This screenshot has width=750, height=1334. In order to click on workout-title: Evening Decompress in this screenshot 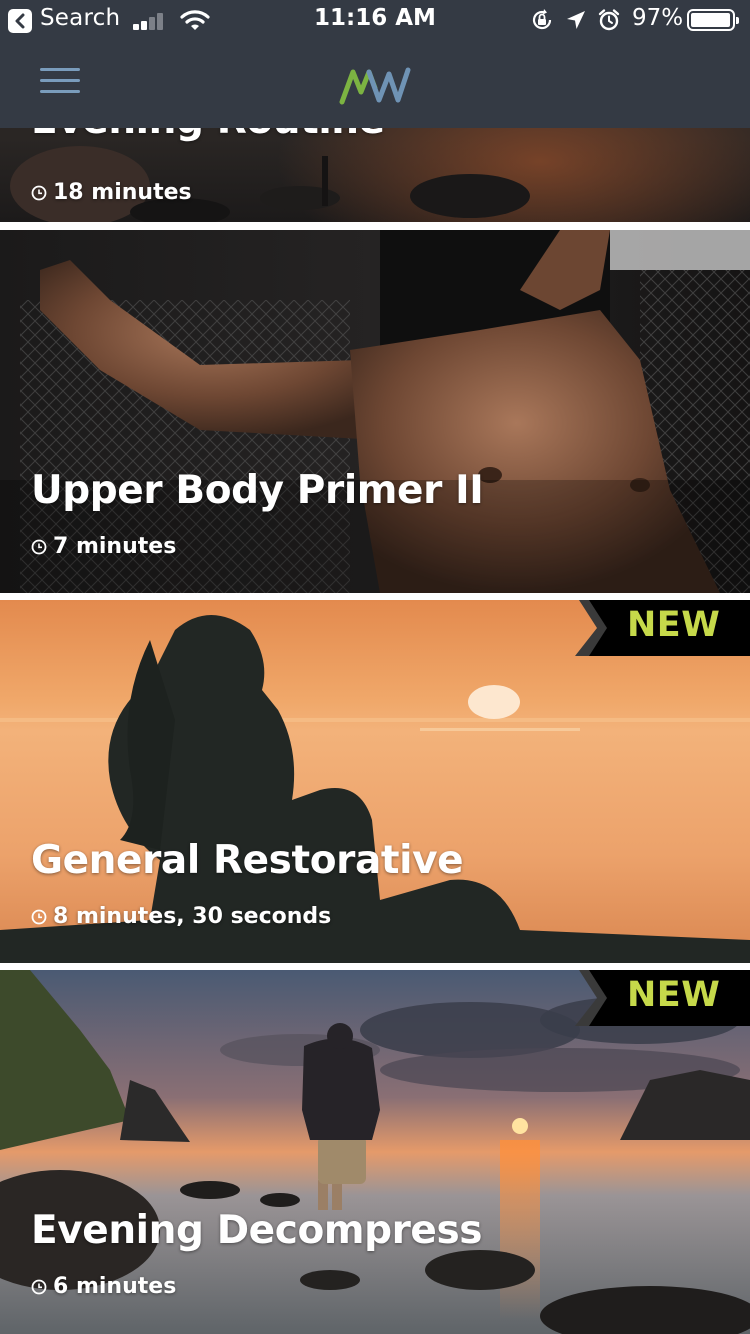, I will do `click(257, 1230)`.